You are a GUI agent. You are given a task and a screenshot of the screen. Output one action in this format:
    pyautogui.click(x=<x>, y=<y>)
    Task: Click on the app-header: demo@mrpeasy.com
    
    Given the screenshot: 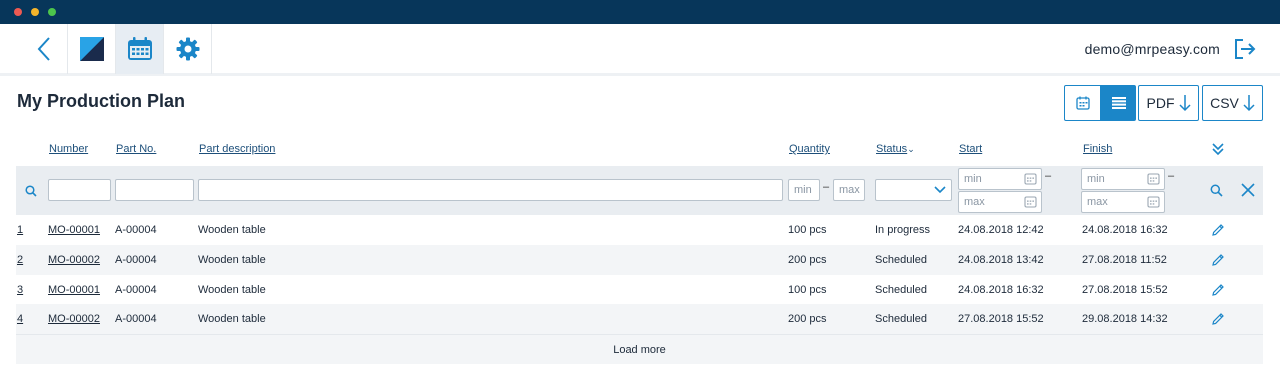 What is the action you would take?
    pyautogui.click(x=640, y=50)
    